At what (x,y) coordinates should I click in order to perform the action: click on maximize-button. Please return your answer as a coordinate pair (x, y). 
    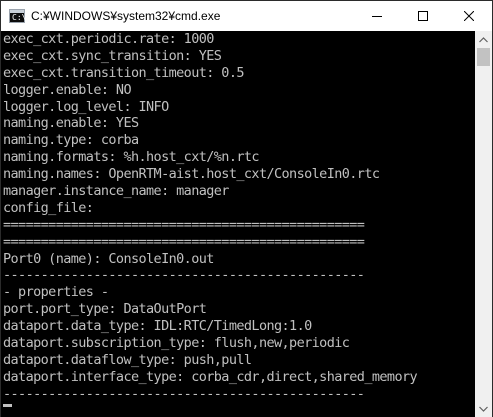
    Looking at the image, I should click on (423, 16).